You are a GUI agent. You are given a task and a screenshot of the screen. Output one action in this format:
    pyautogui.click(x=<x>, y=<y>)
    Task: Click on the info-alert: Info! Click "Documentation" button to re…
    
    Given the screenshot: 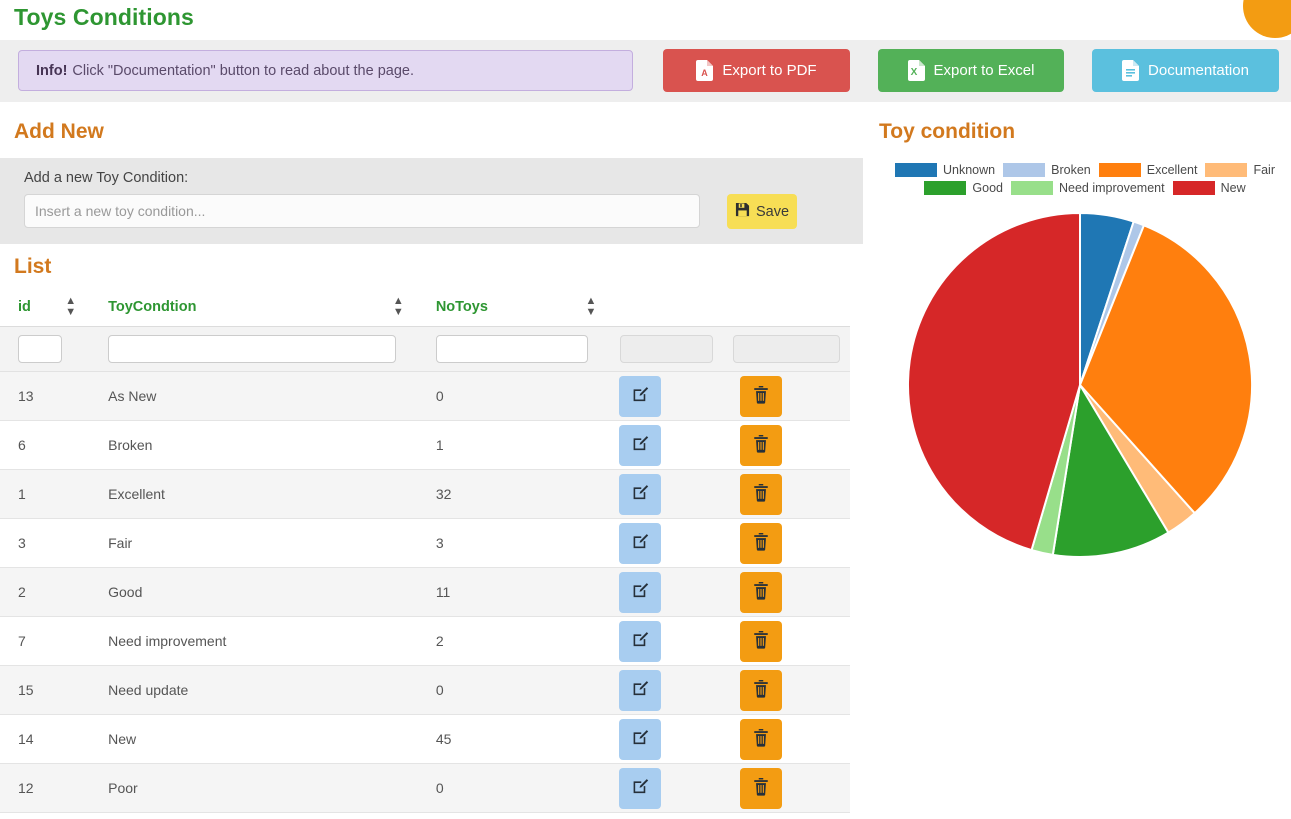 What is the action you would take?
    pyautogui.click(x=325, y=70)
    